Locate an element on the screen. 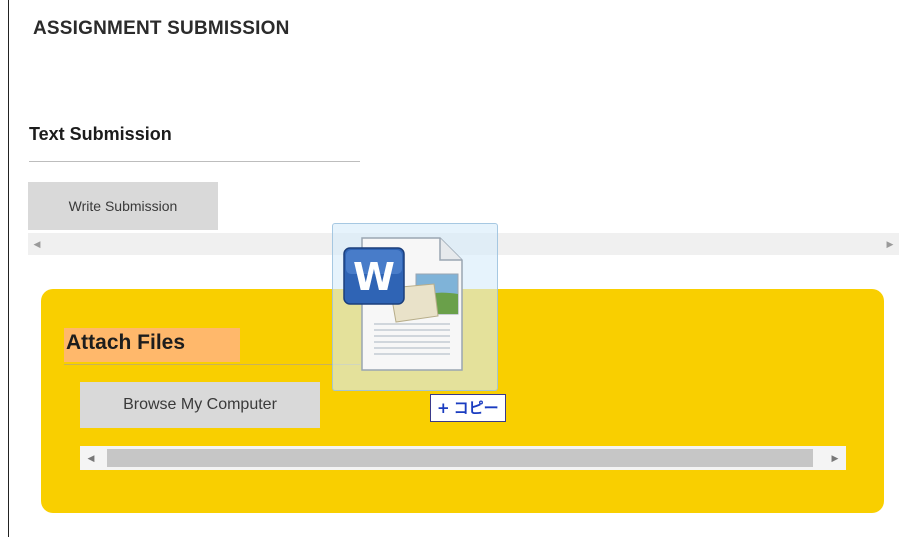 The image size is (917, 537). attach-files-scrollbar: ◀ ▶ is located at coordinates (463, 458).